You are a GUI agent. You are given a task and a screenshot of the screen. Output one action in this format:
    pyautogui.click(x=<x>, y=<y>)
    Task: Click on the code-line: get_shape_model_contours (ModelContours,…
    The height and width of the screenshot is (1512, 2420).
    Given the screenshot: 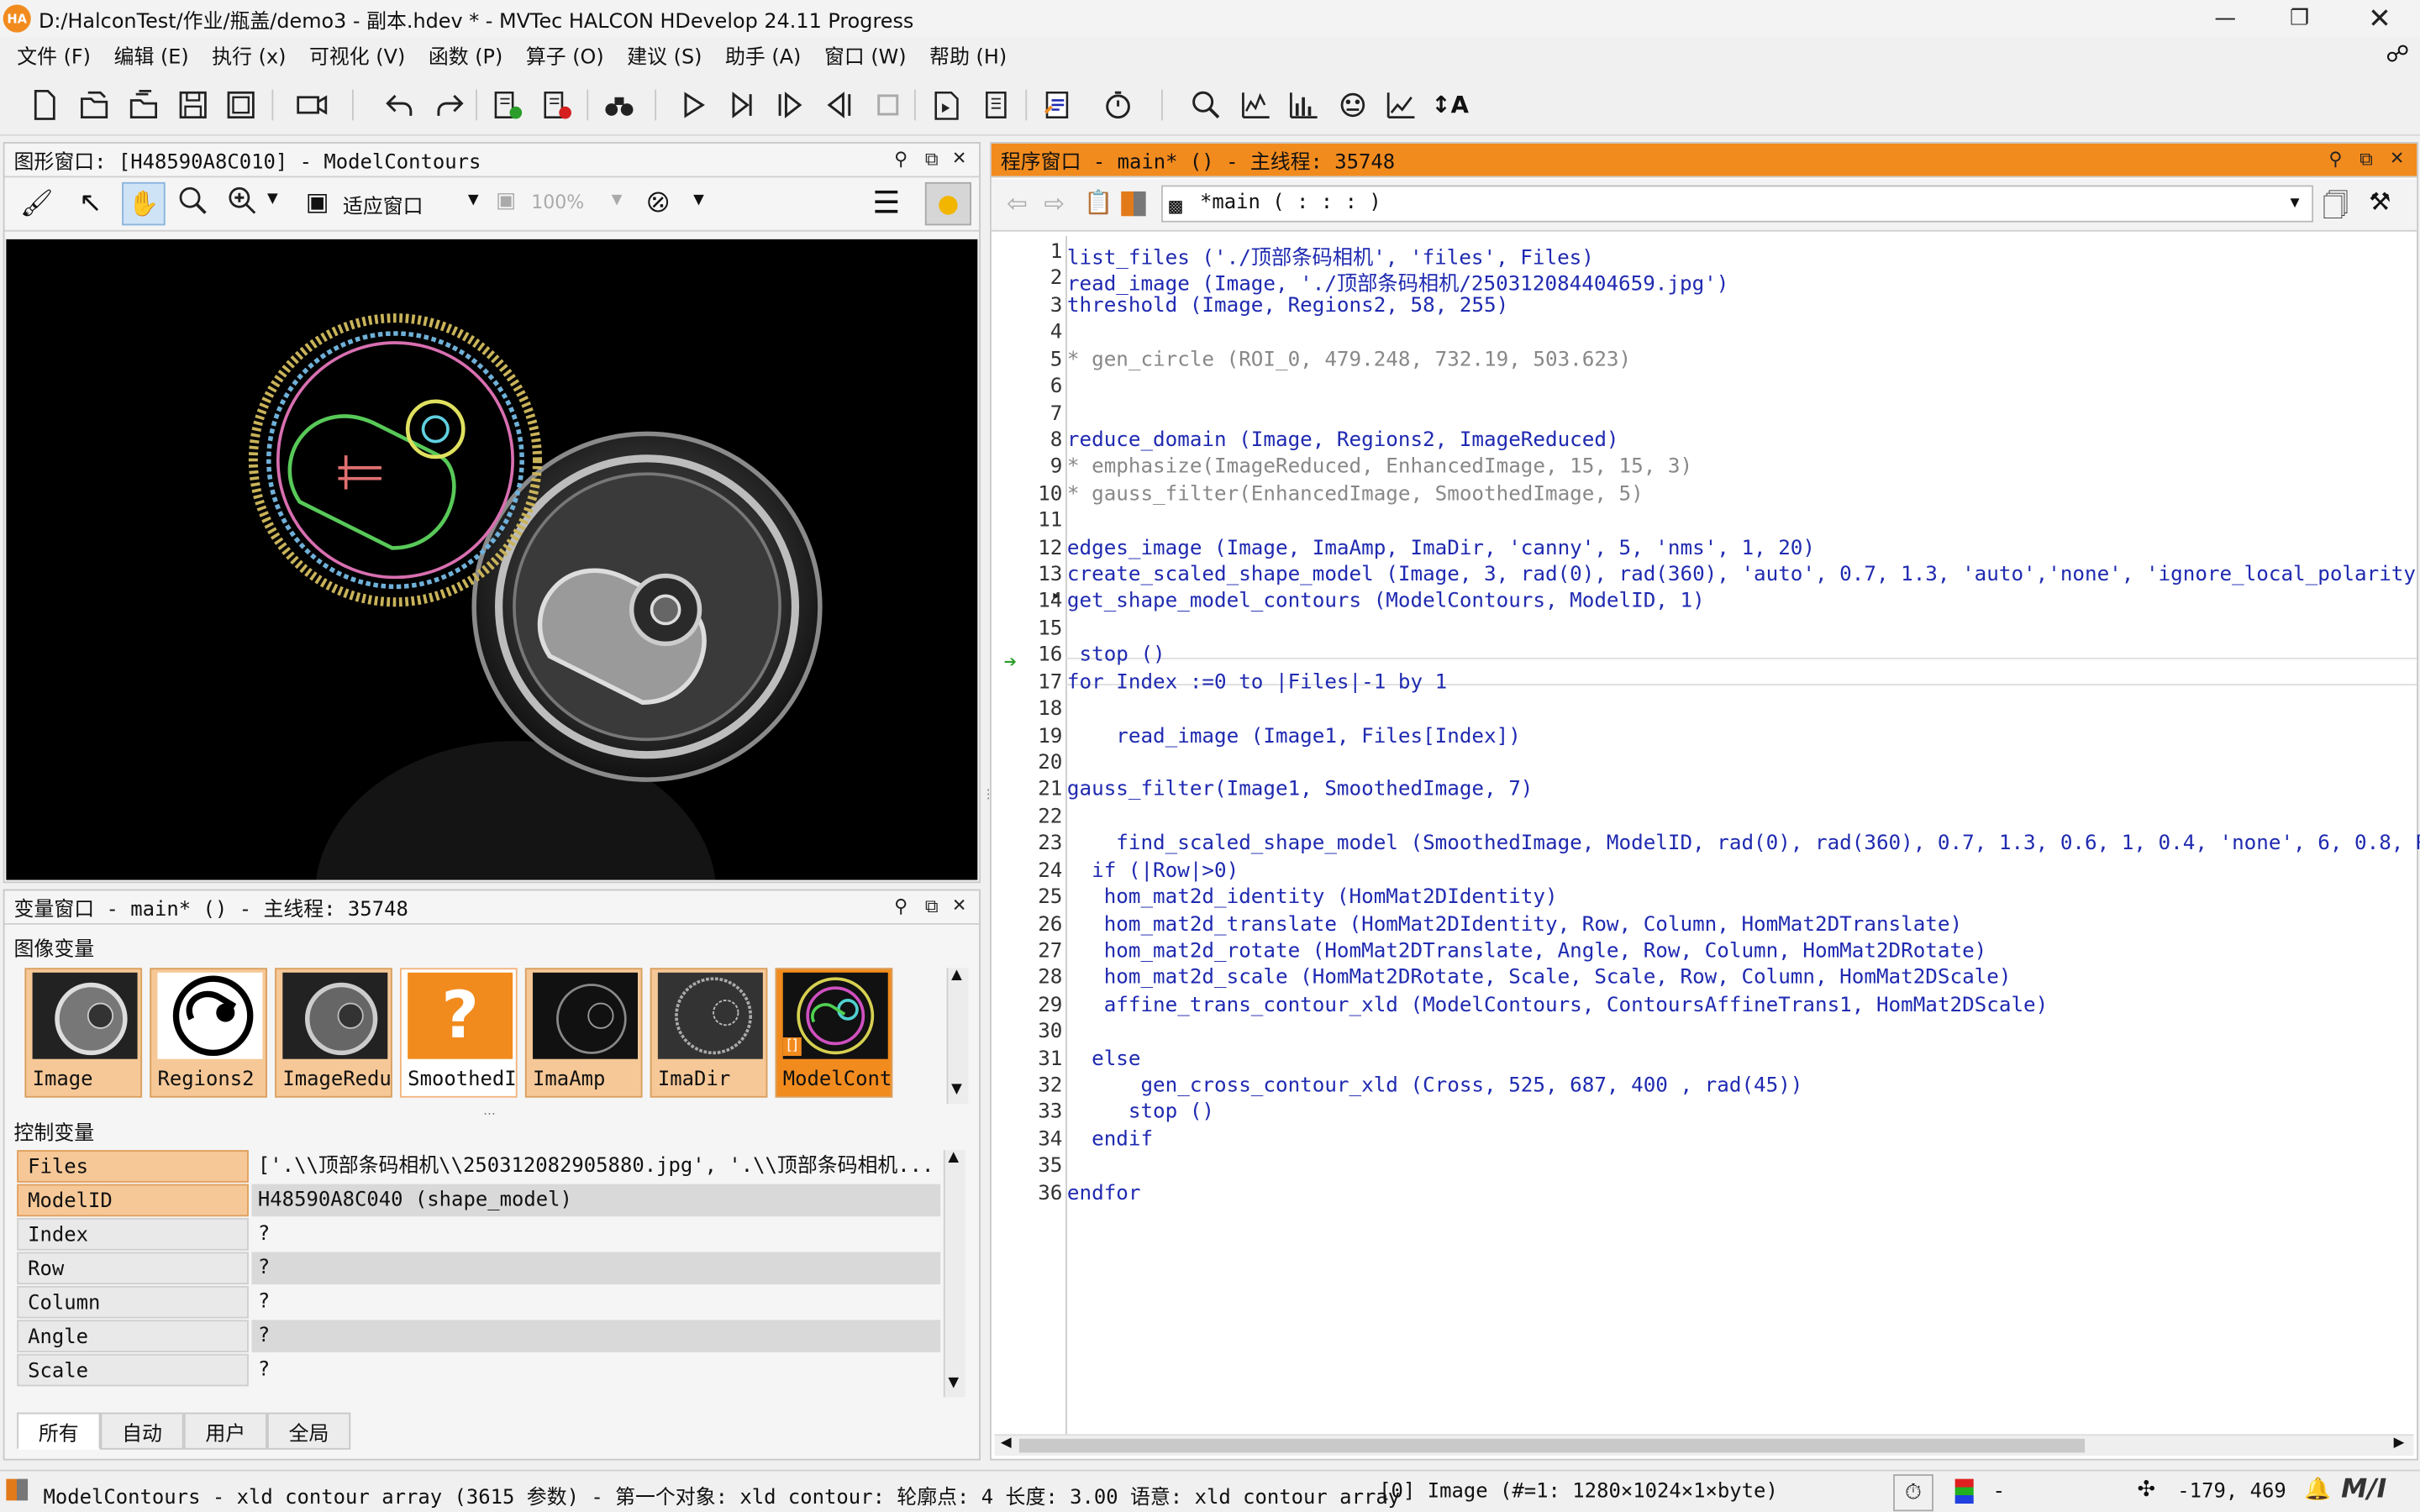 What is the action you would take?
    pyautogui.click(x=1386, y=602)
    